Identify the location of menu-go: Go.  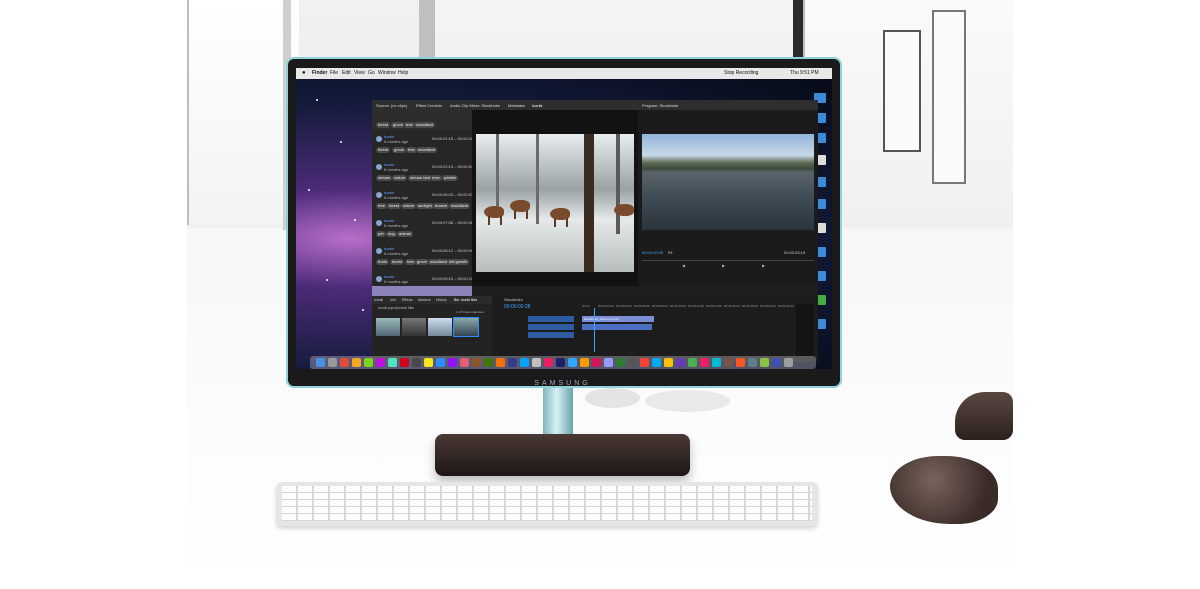
(371, 73).